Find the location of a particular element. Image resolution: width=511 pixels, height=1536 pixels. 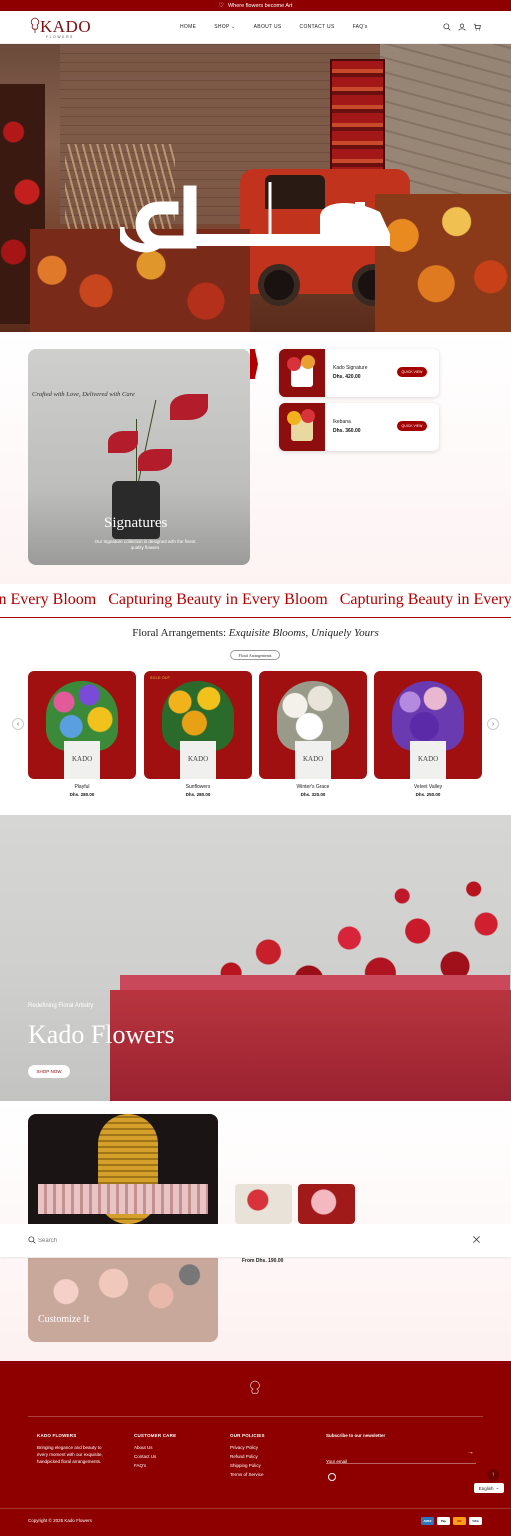

hero-rug is located at coordinates (357, 119).